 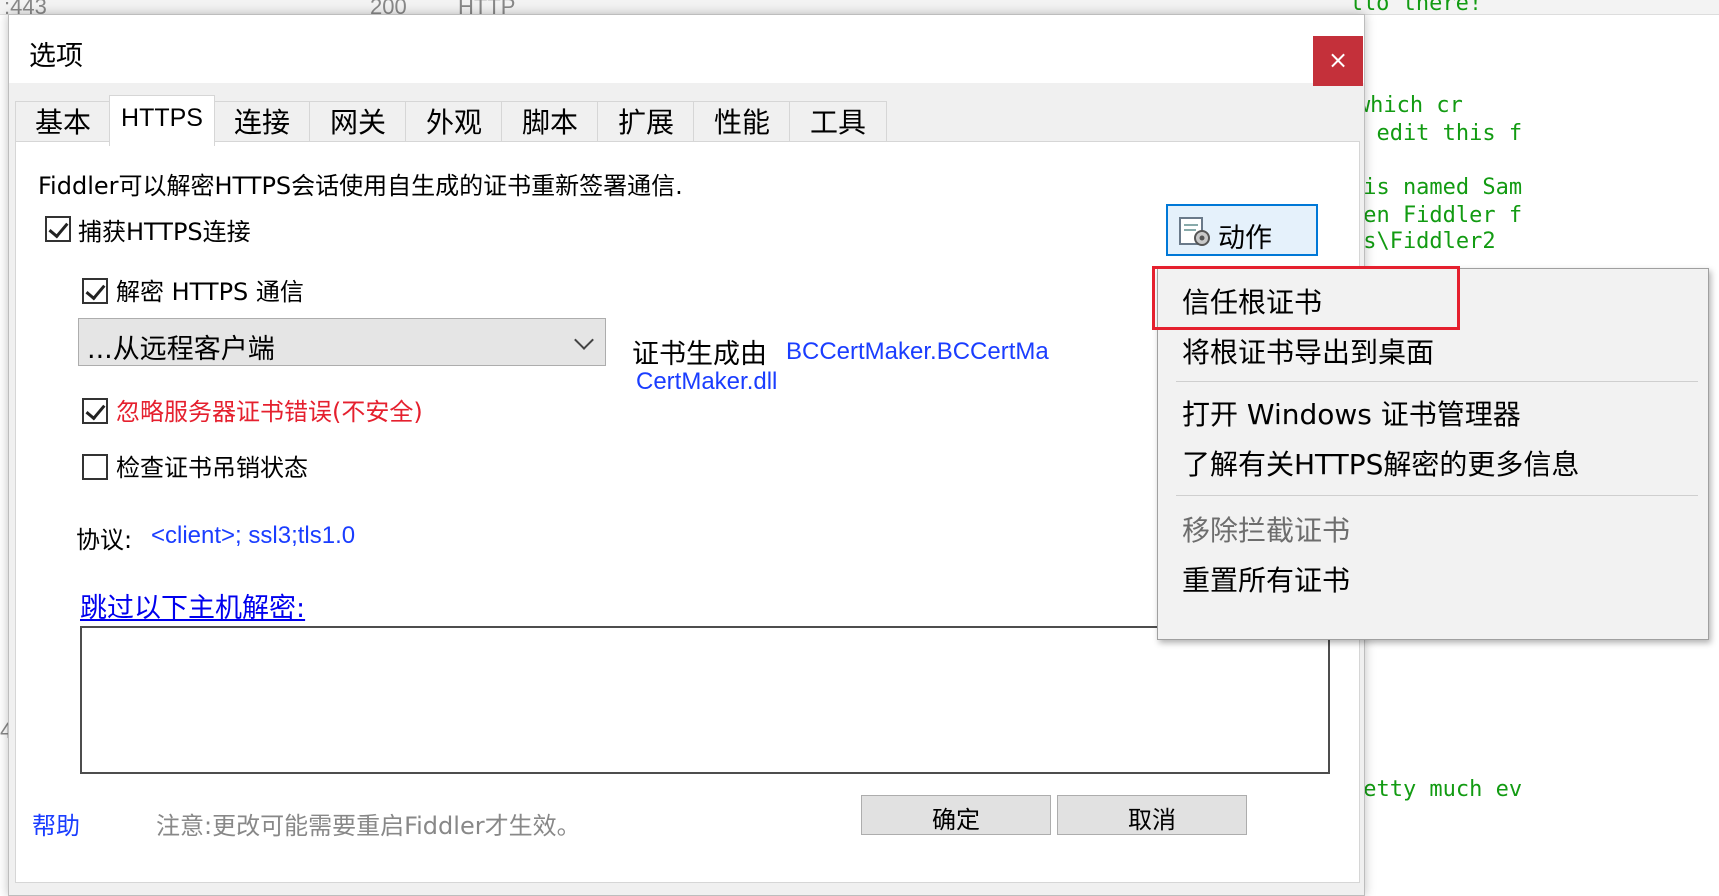 I want to click on traffic-source-value: ...从远程客户端, so click(x=181, y=349).